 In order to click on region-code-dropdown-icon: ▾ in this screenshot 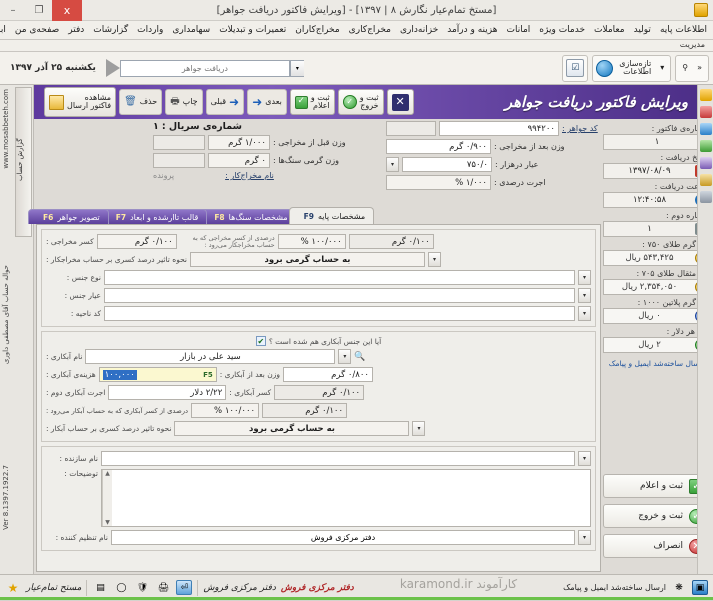, I will do `click(584, 313)`.